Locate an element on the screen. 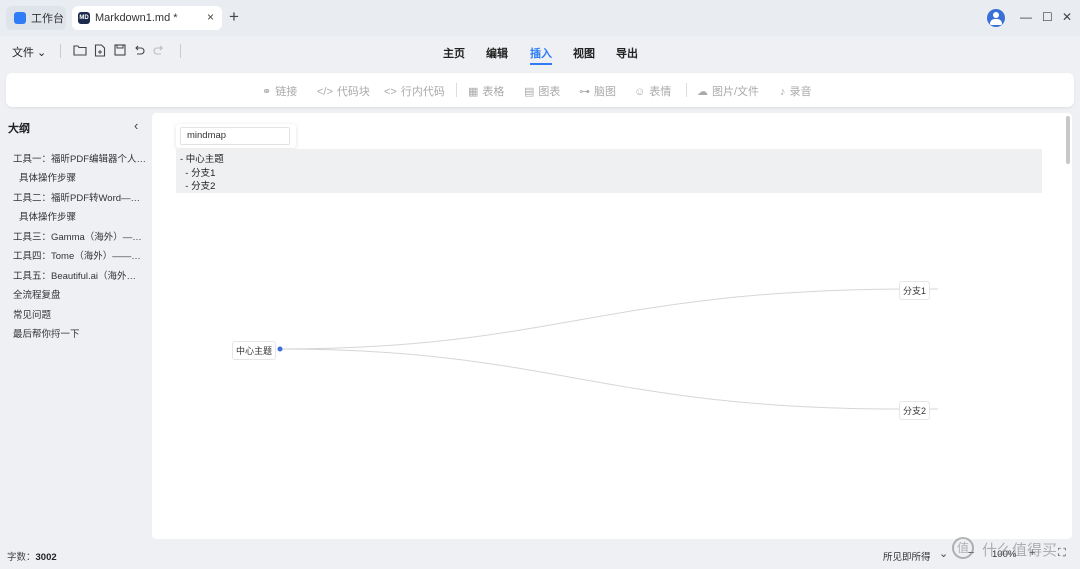 The image size is (1080, 569). workbench-icon is located at coordinates (20, 18).